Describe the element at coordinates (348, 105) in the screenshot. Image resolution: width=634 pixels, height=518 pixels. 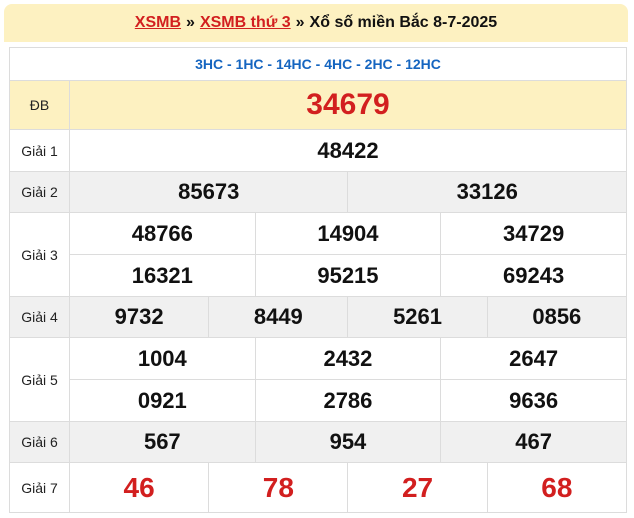
I see `special-prize-value: 34679` at that location.